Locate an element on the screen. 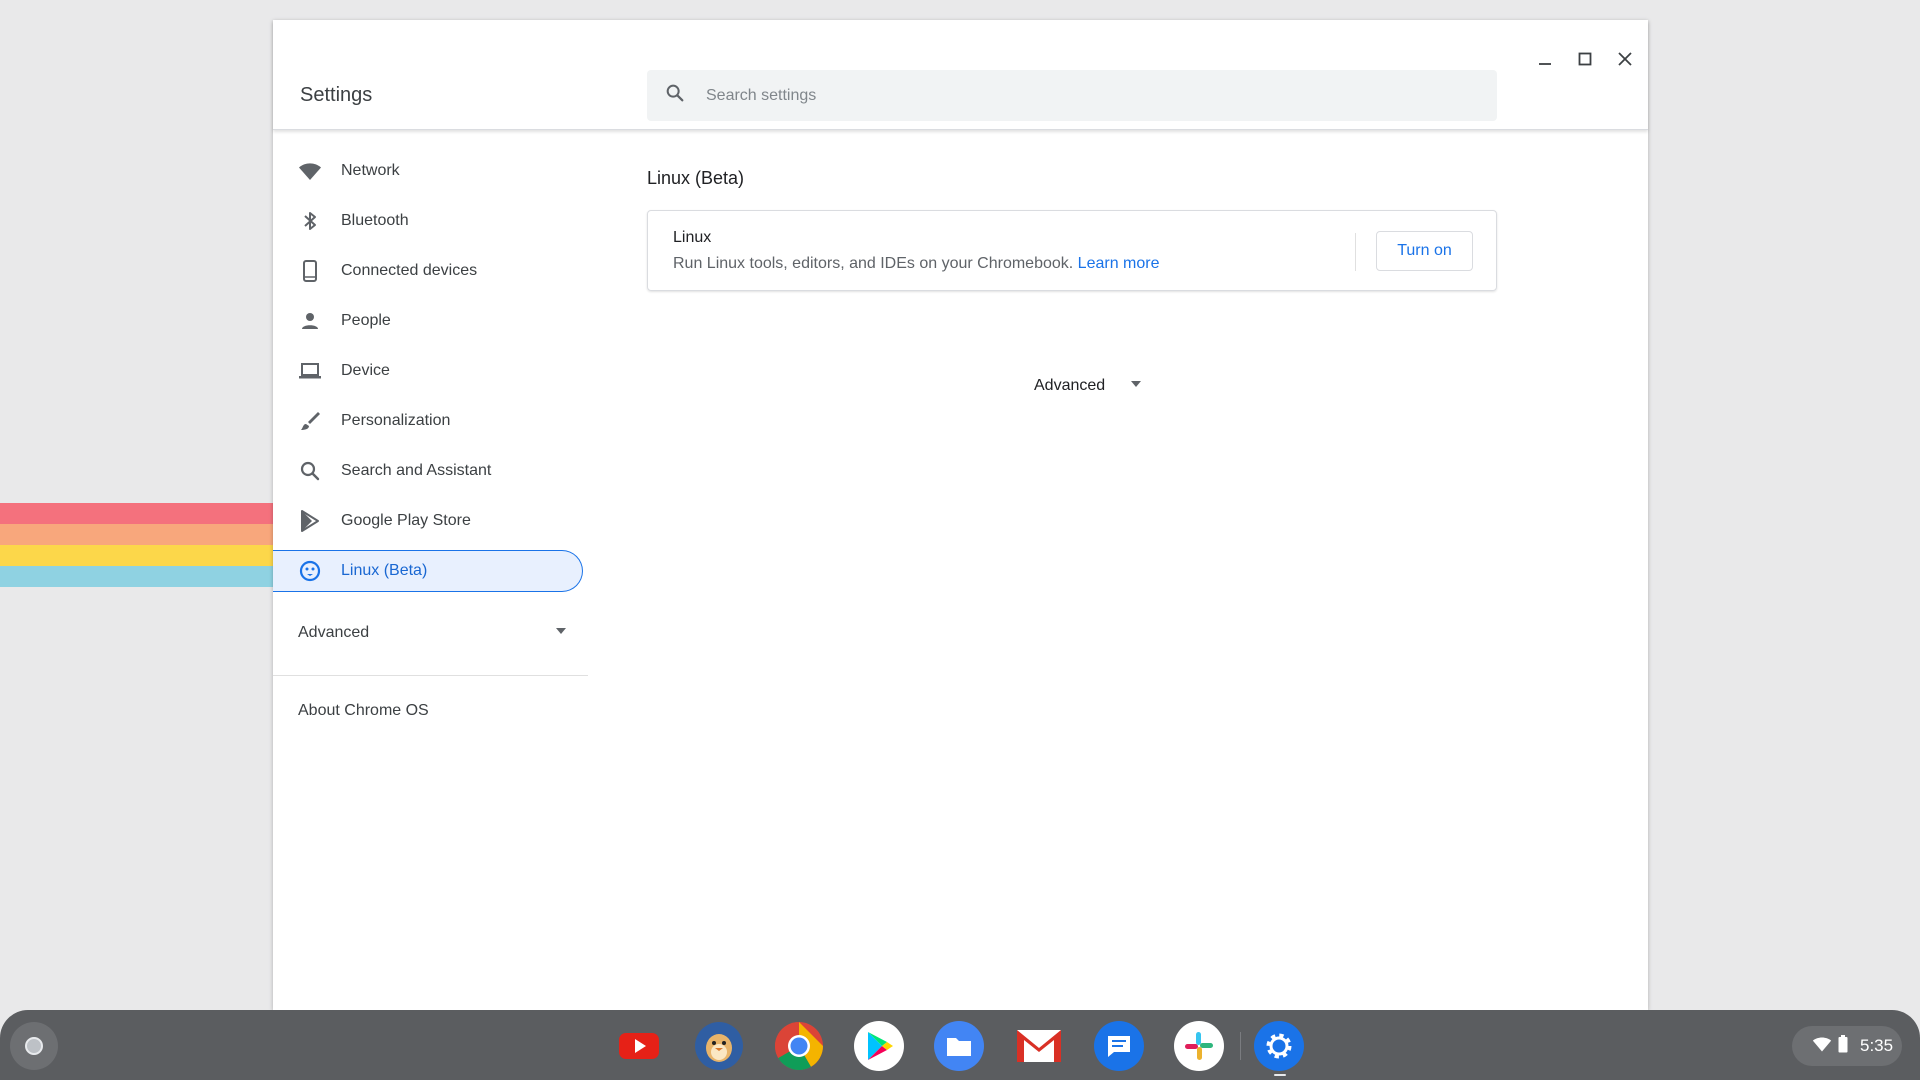  window-controls is located at coordinates (1585, 59).